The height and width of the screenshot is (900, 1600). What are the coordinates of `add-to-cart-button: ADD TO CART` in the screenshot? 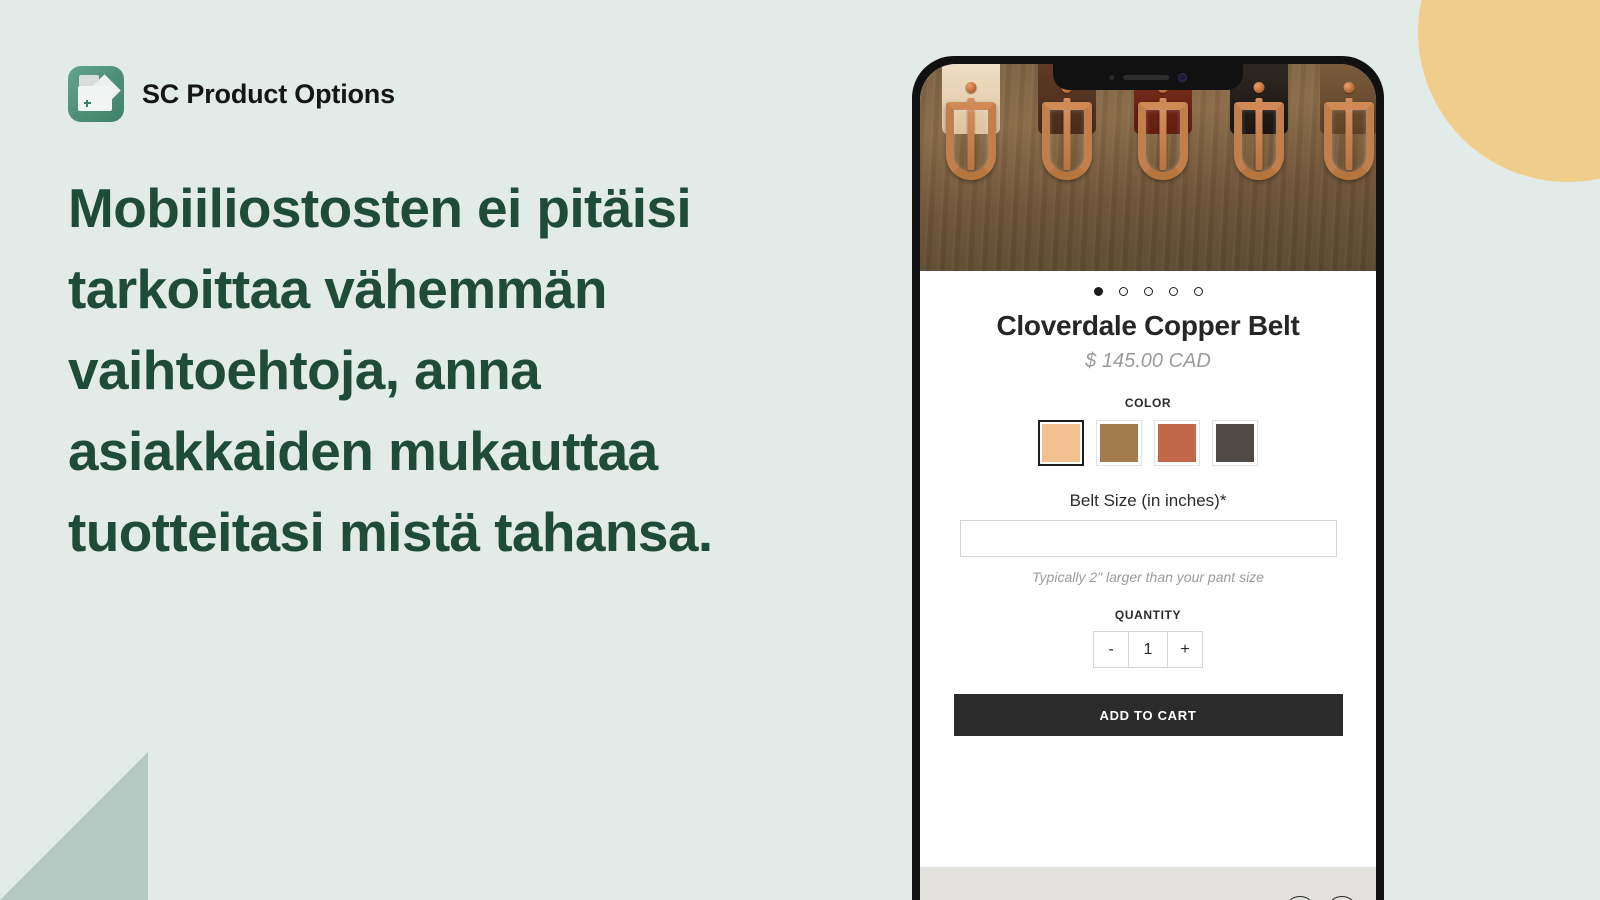 It's located at (1148, 715).